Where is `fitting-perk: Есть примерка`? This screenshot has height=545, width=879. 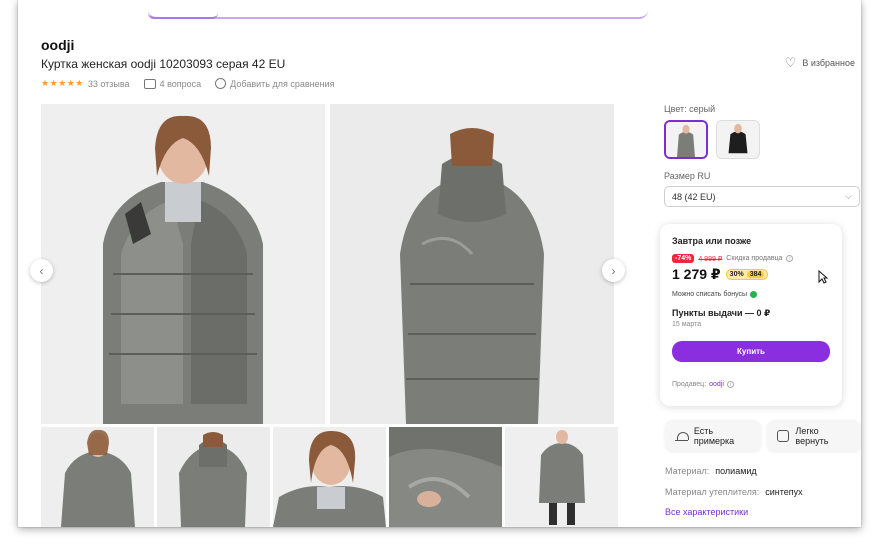 fitting-perk: Есть примерка is located at coordinates (713, 435).